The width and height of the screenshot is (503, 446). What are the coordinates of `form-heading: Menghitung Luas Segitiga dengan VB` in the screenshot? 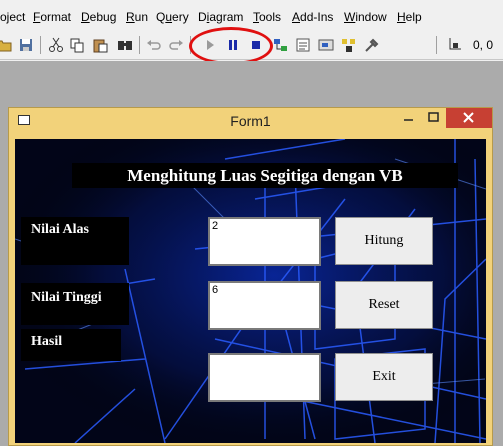 It's located at (265, 175).